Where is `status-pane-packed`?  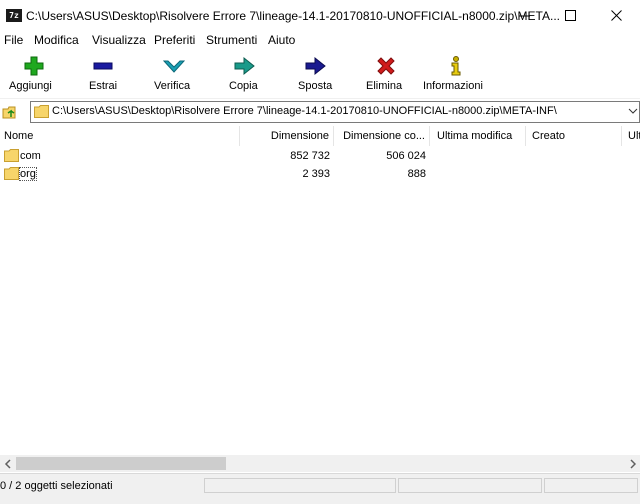 status-pane-packed is located at coordinates (470, 485).